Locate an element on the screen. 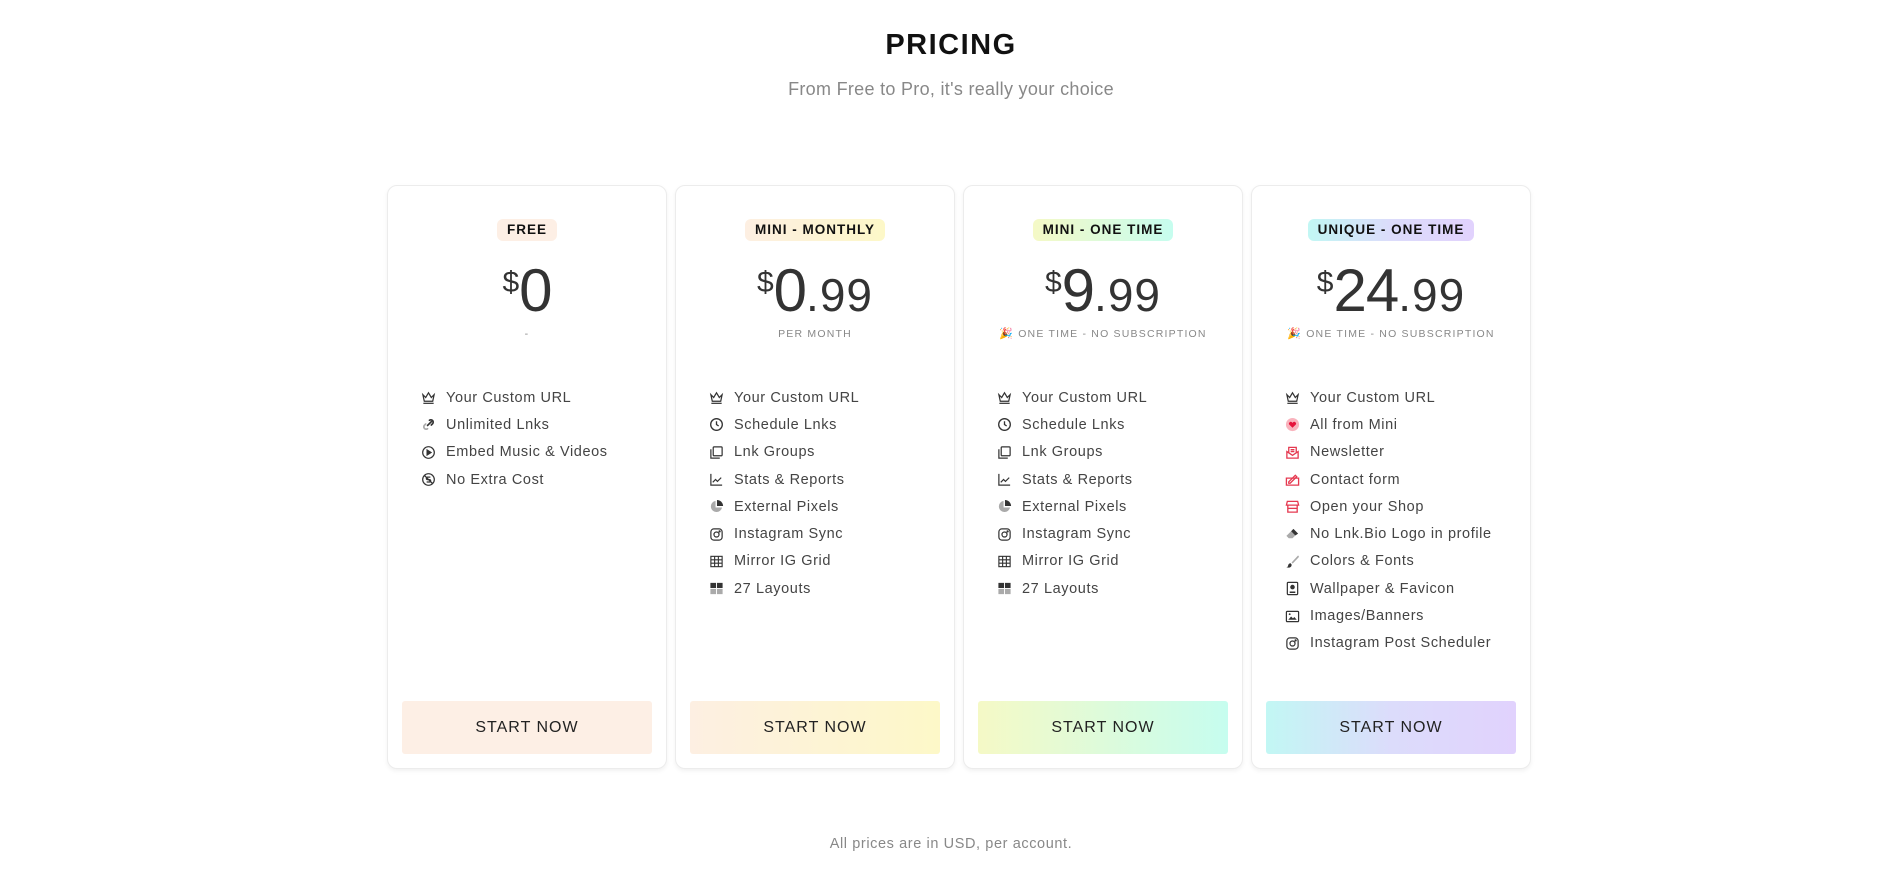 This screenshot has height=880, width=1902. image-icon is located at coordinates (1292, 616).